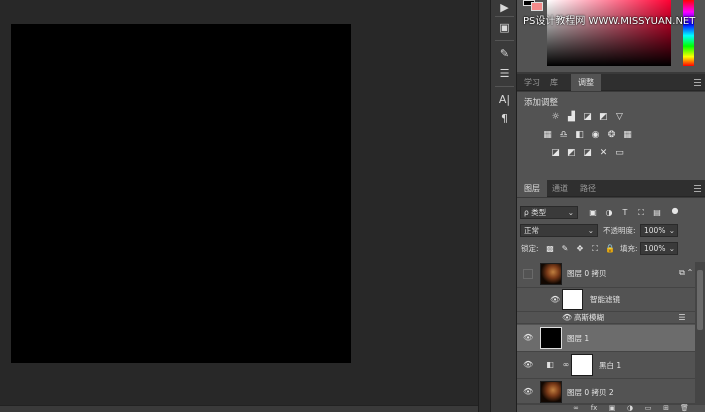 This screenshot has width=705, height=412. What do you see at coordinates (612, 408) in the screenshot?
I see `add-mask-icon: ▣` at bounding box center [612, 408].